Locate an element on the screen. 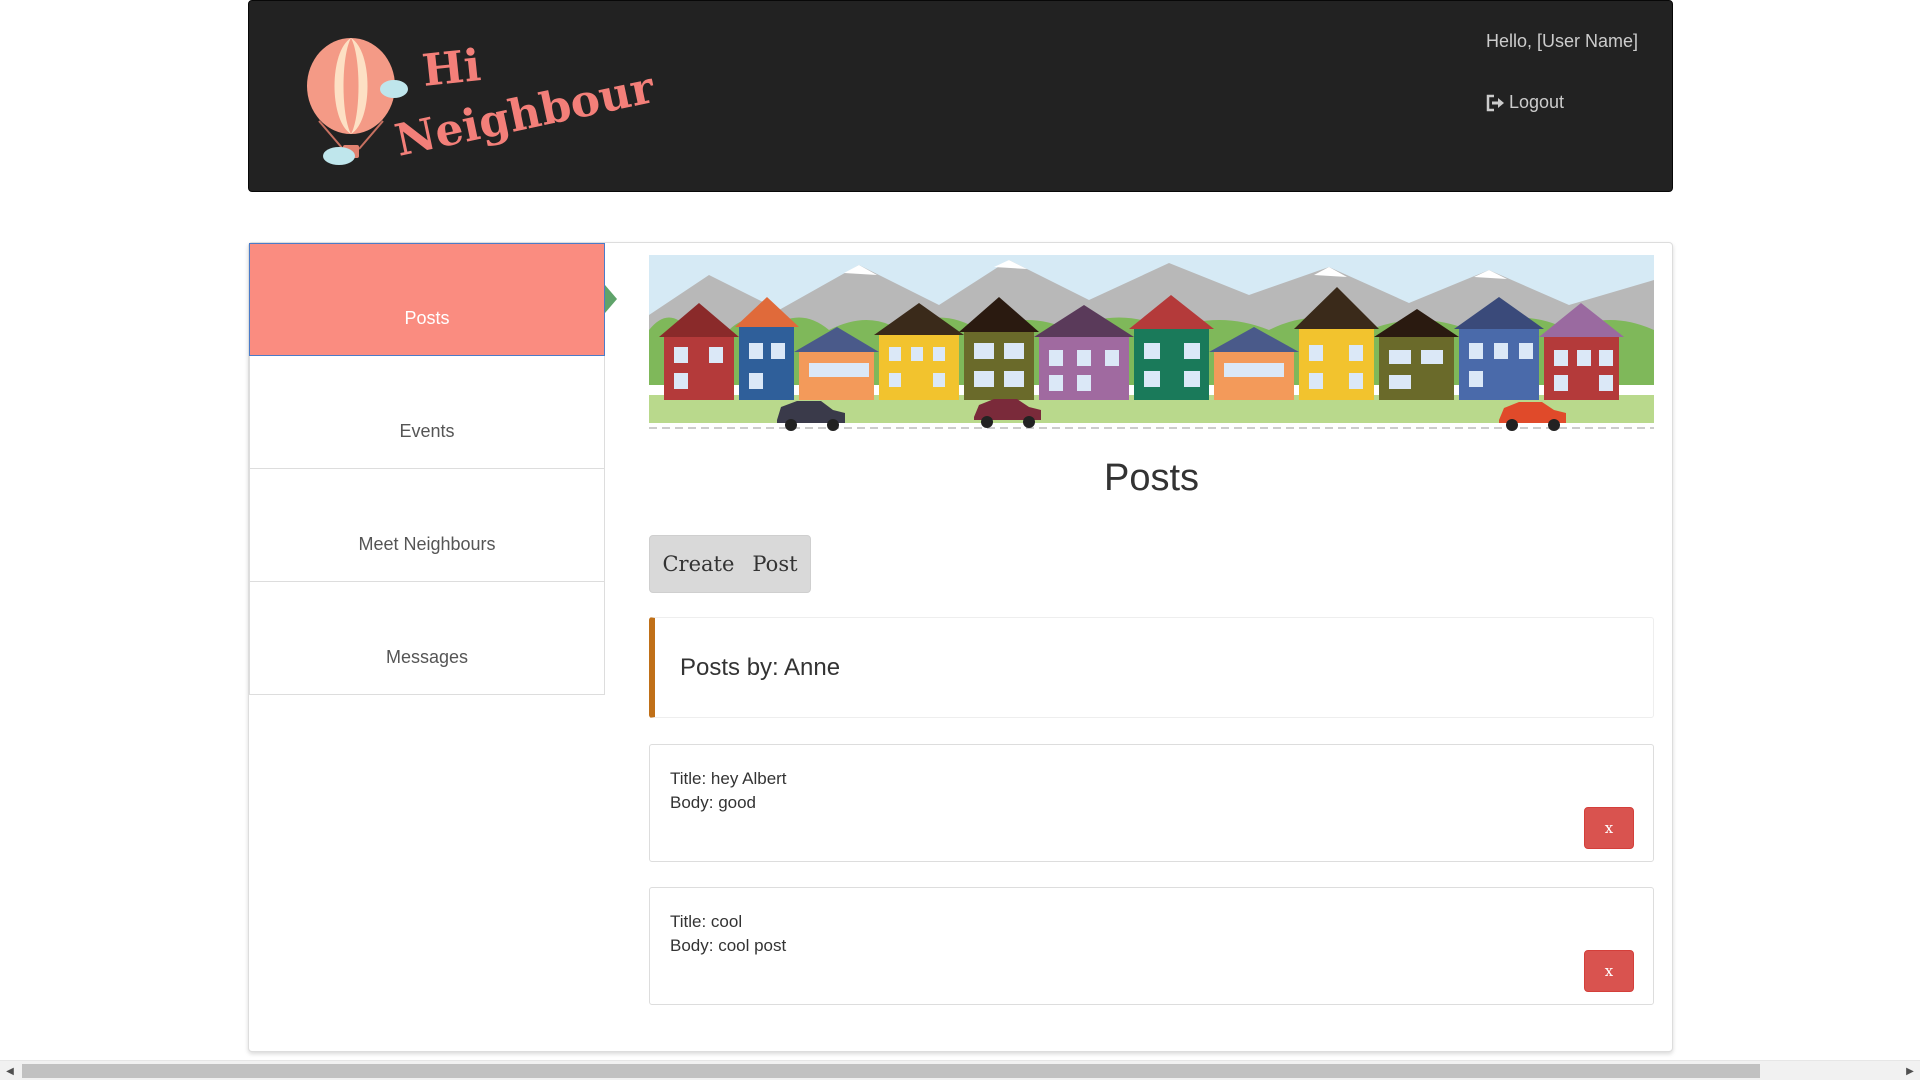 The height and width of the screenshot is (1081, 1920). scrollbar-thumb is located at coordinates (891, 1071).